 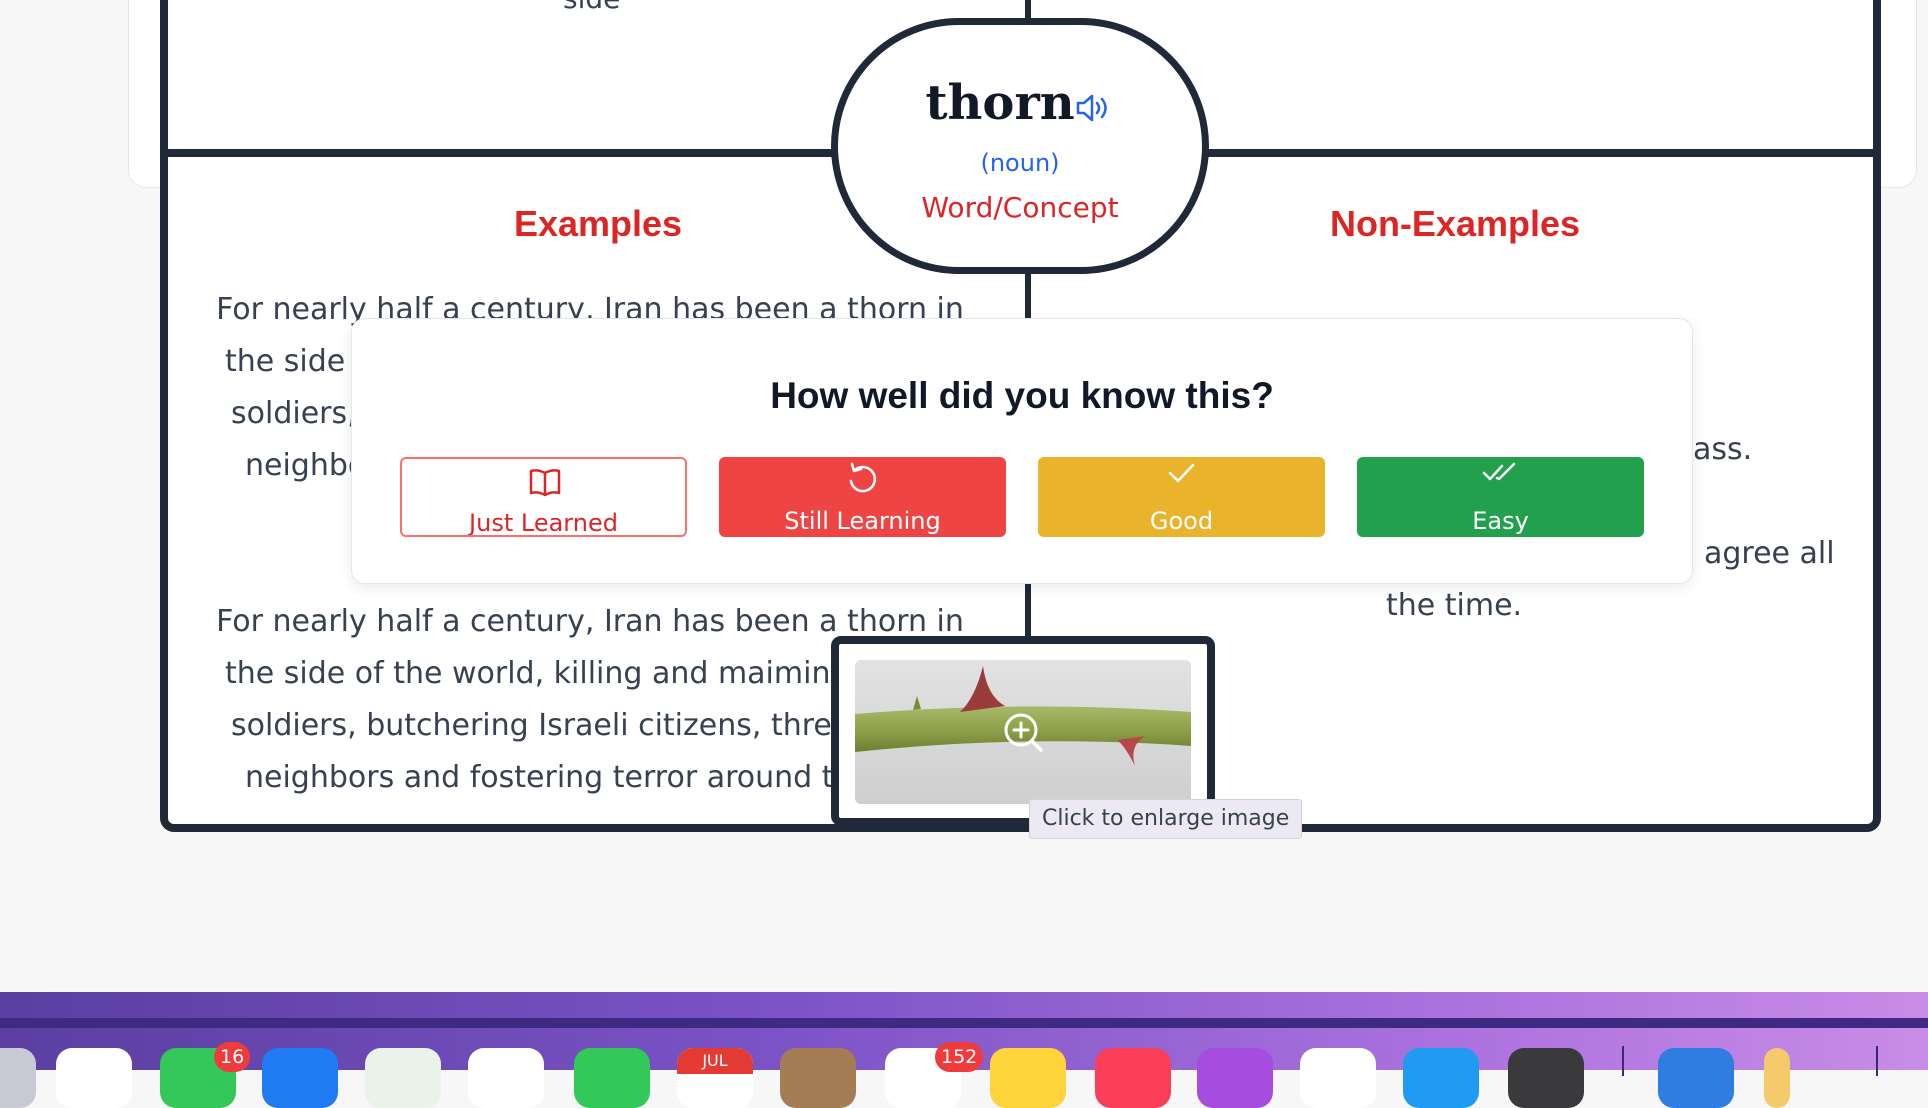 What do you see at coordinates (1181, 497) in the screenshot?
I see `good-button: Good` at bounding box center [1181, 497].